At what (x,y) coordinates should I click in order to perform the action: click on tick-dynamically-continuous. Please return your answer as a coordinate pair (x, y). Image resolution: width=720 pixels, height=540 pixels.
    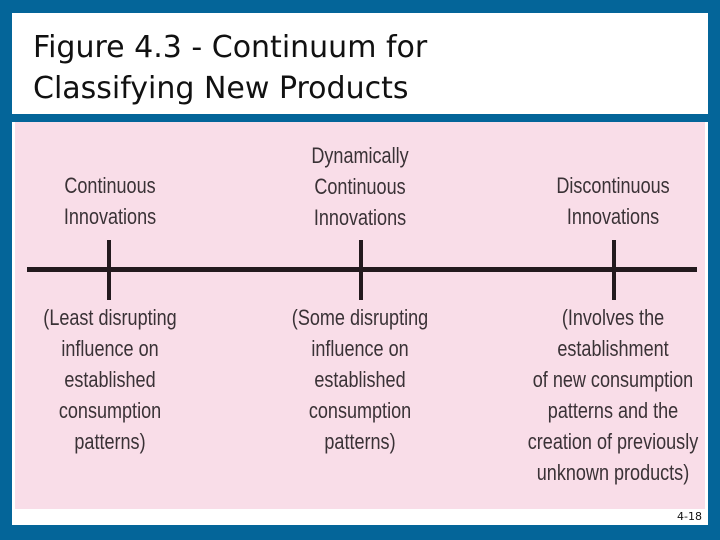
    Looking at the image, I should click on (361, 270).